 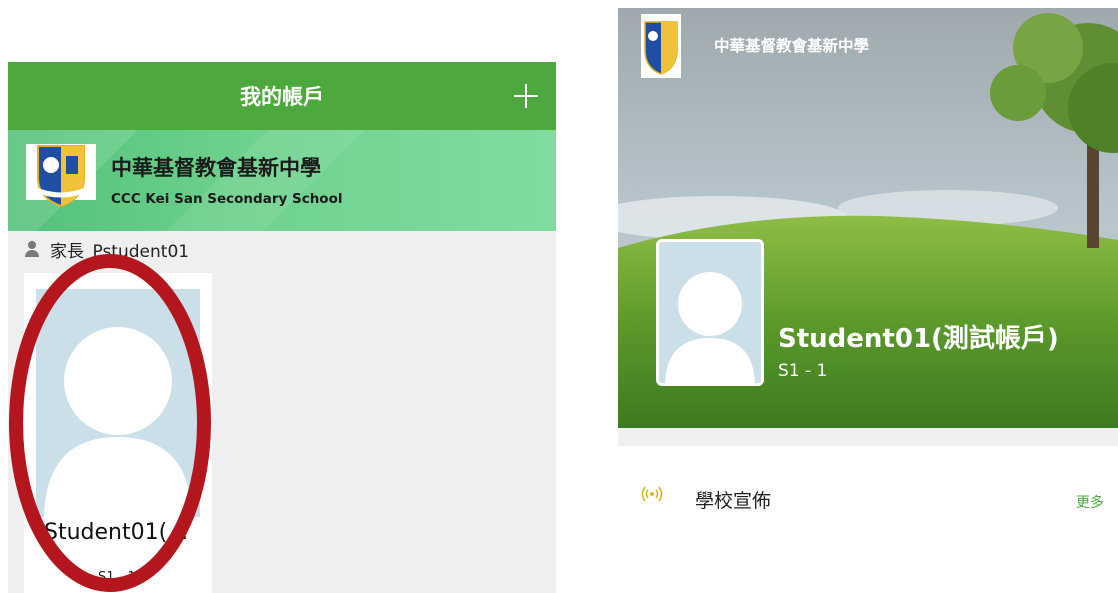 I want to click on student-card: Student01(... S1 - 1, so click(x=118, y=433).